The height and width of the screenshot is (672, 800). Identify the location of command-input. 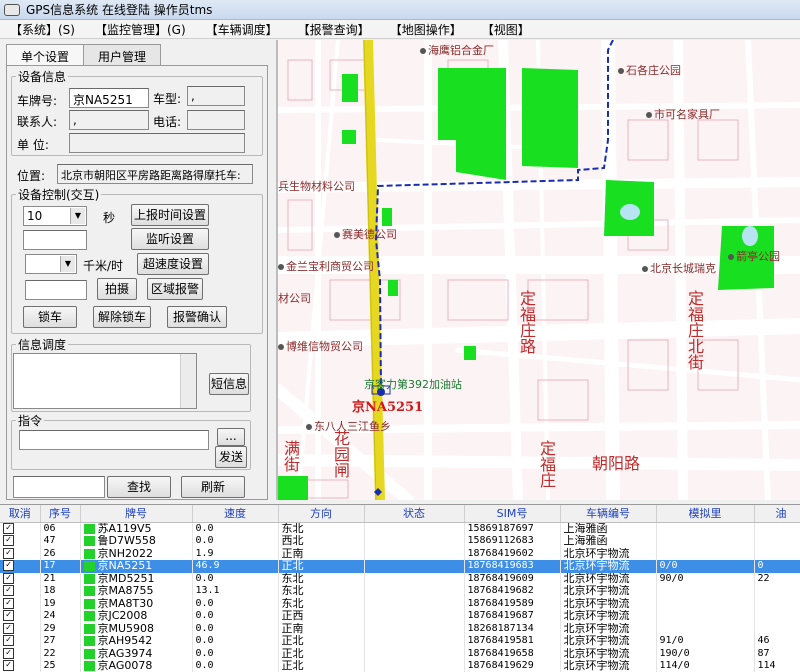
(114, 440).